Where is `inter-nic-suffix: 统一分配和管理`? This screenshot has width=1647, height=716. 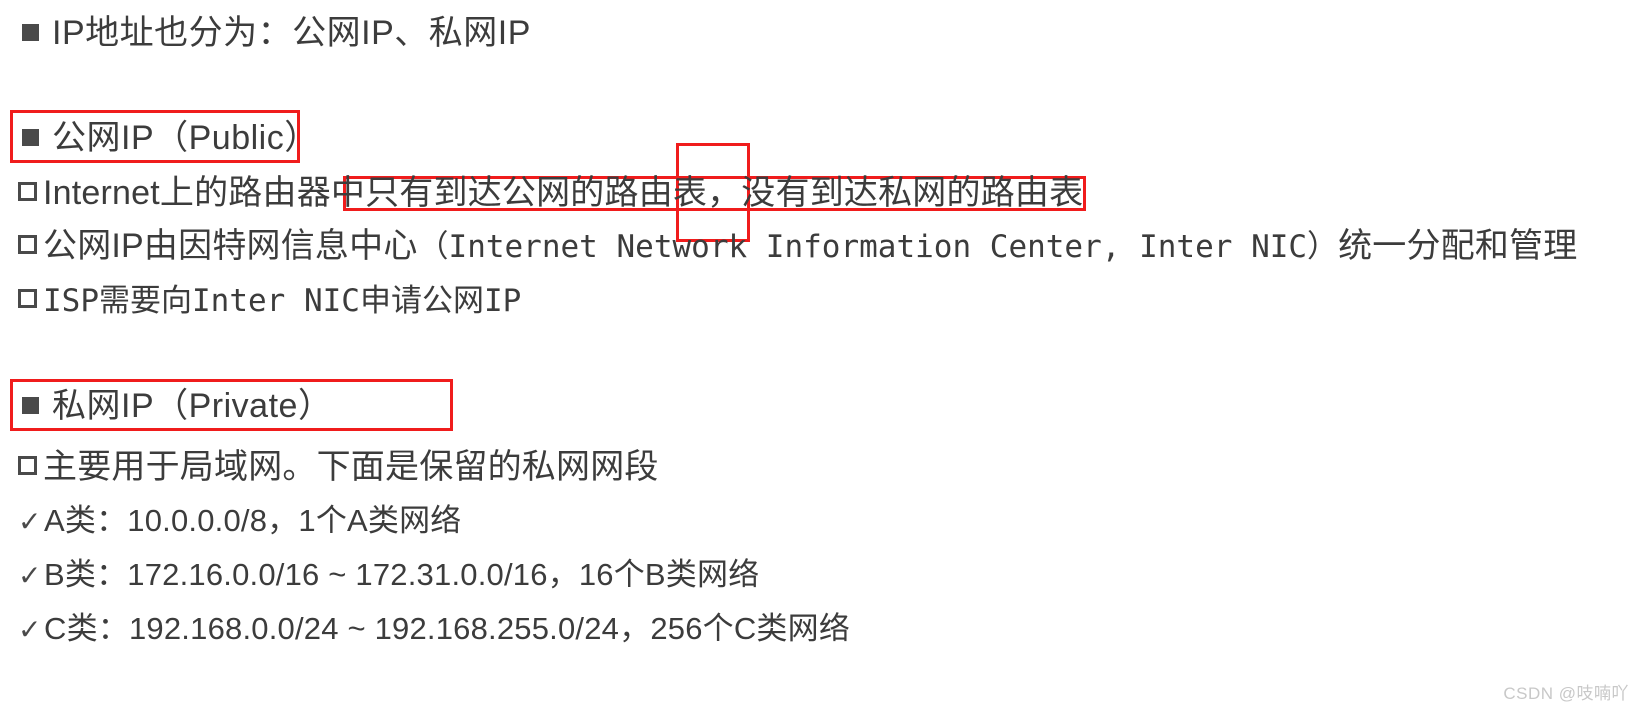
inter-nic-suffix: 统一分配和管理 is located at coordinates (1458, 246).